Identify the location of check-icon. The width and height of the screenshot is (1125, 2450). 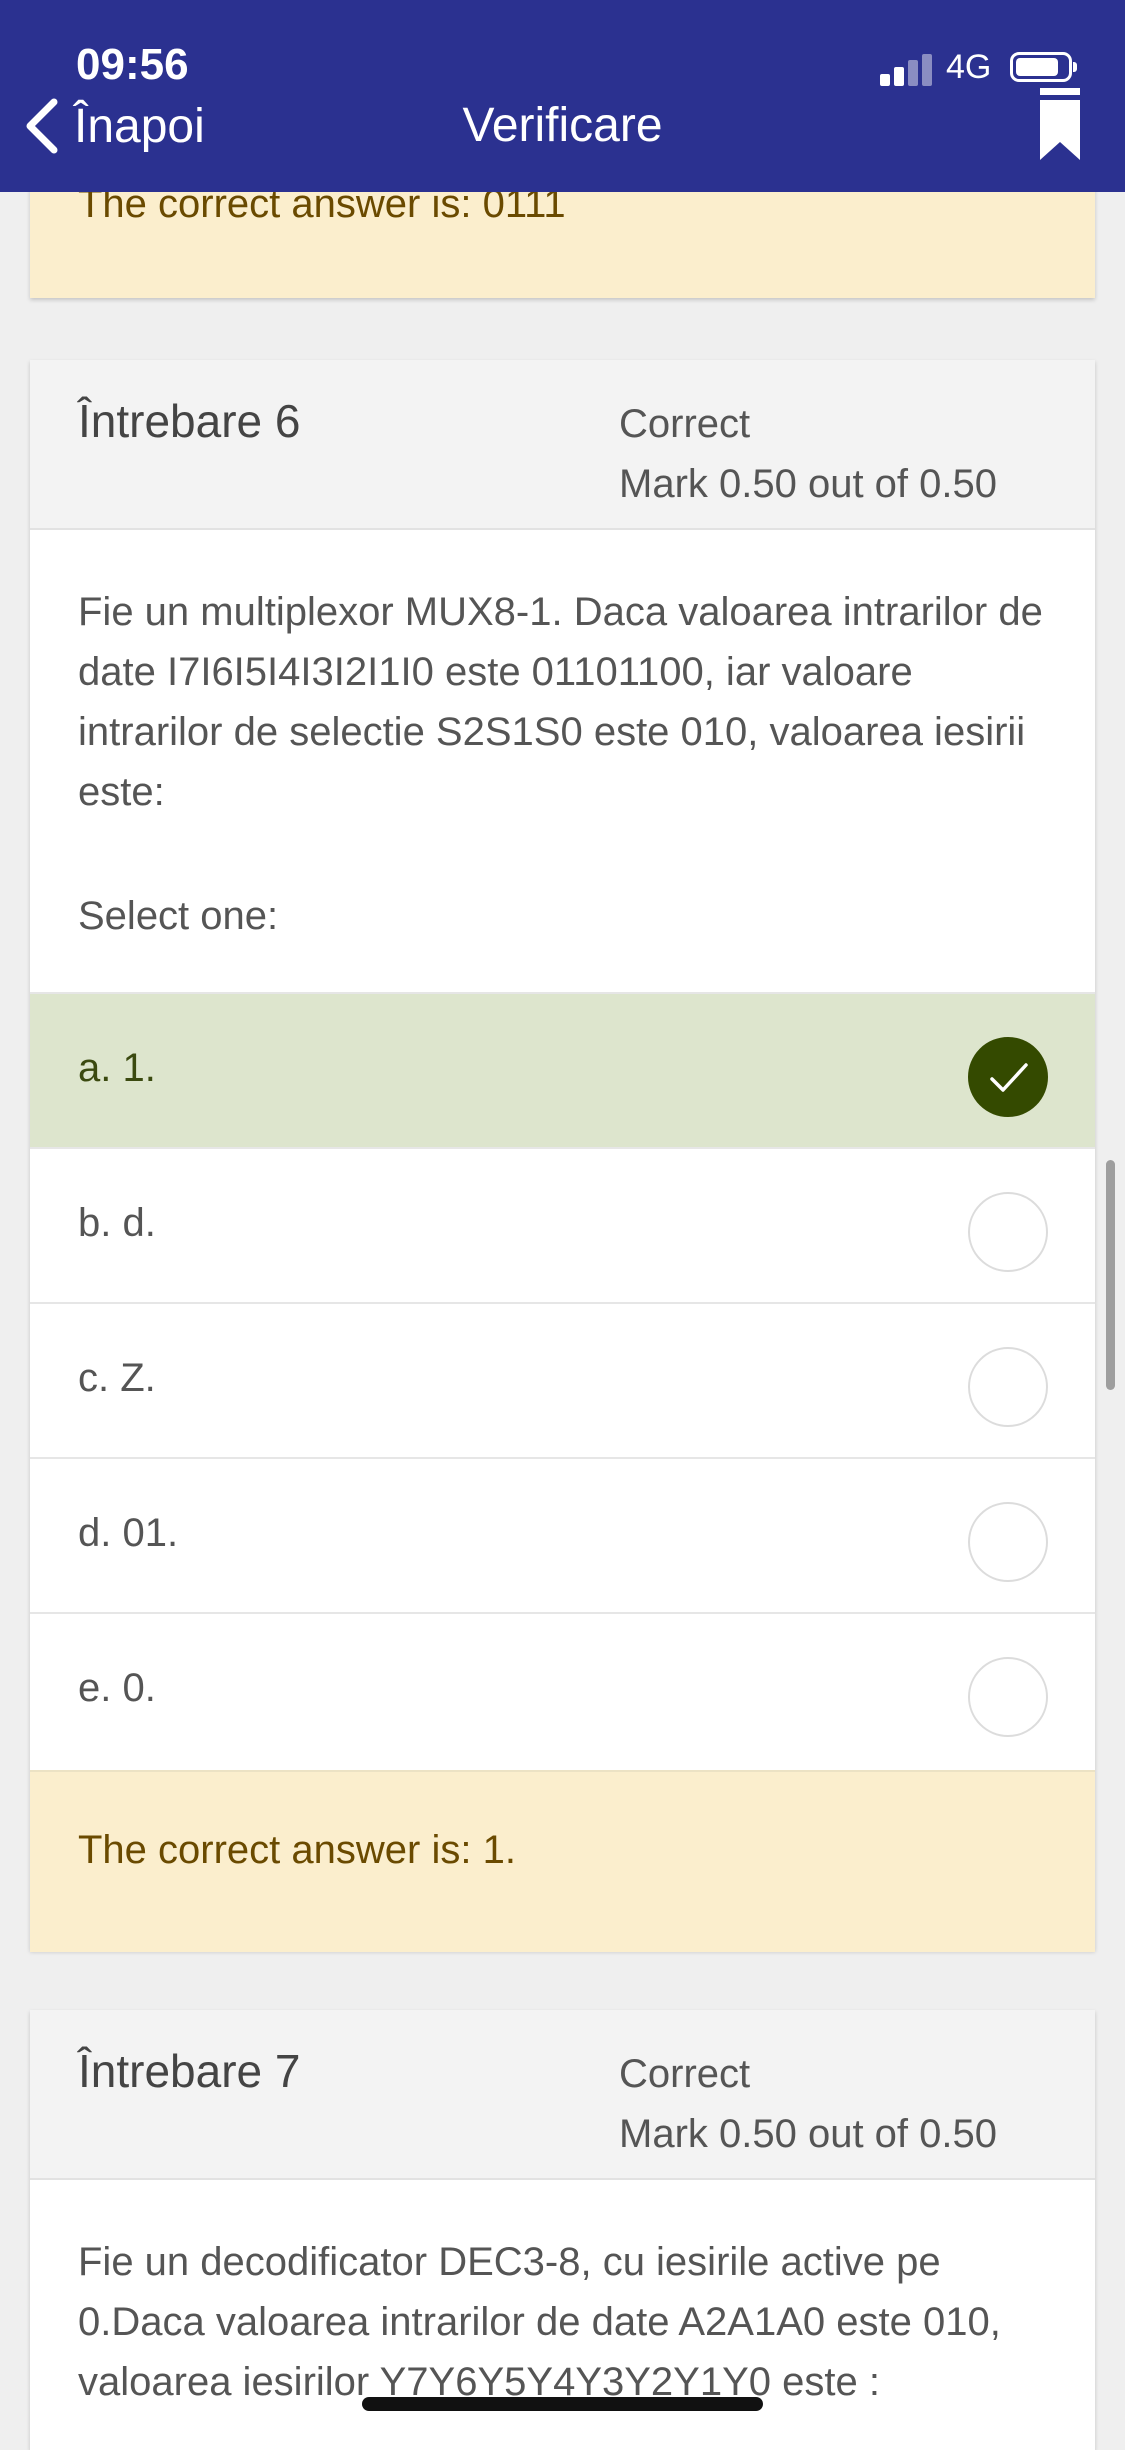
(1009, 1077).